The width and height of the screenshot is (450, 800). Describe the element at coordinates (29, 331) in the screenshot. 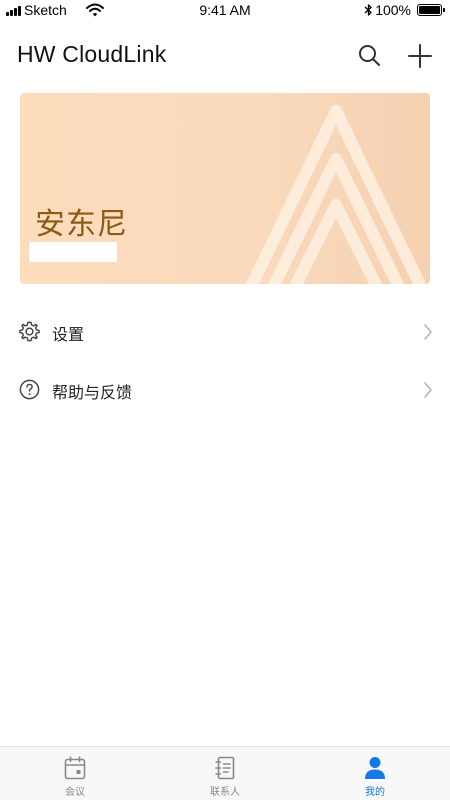

I see `gear-icon` at that location.